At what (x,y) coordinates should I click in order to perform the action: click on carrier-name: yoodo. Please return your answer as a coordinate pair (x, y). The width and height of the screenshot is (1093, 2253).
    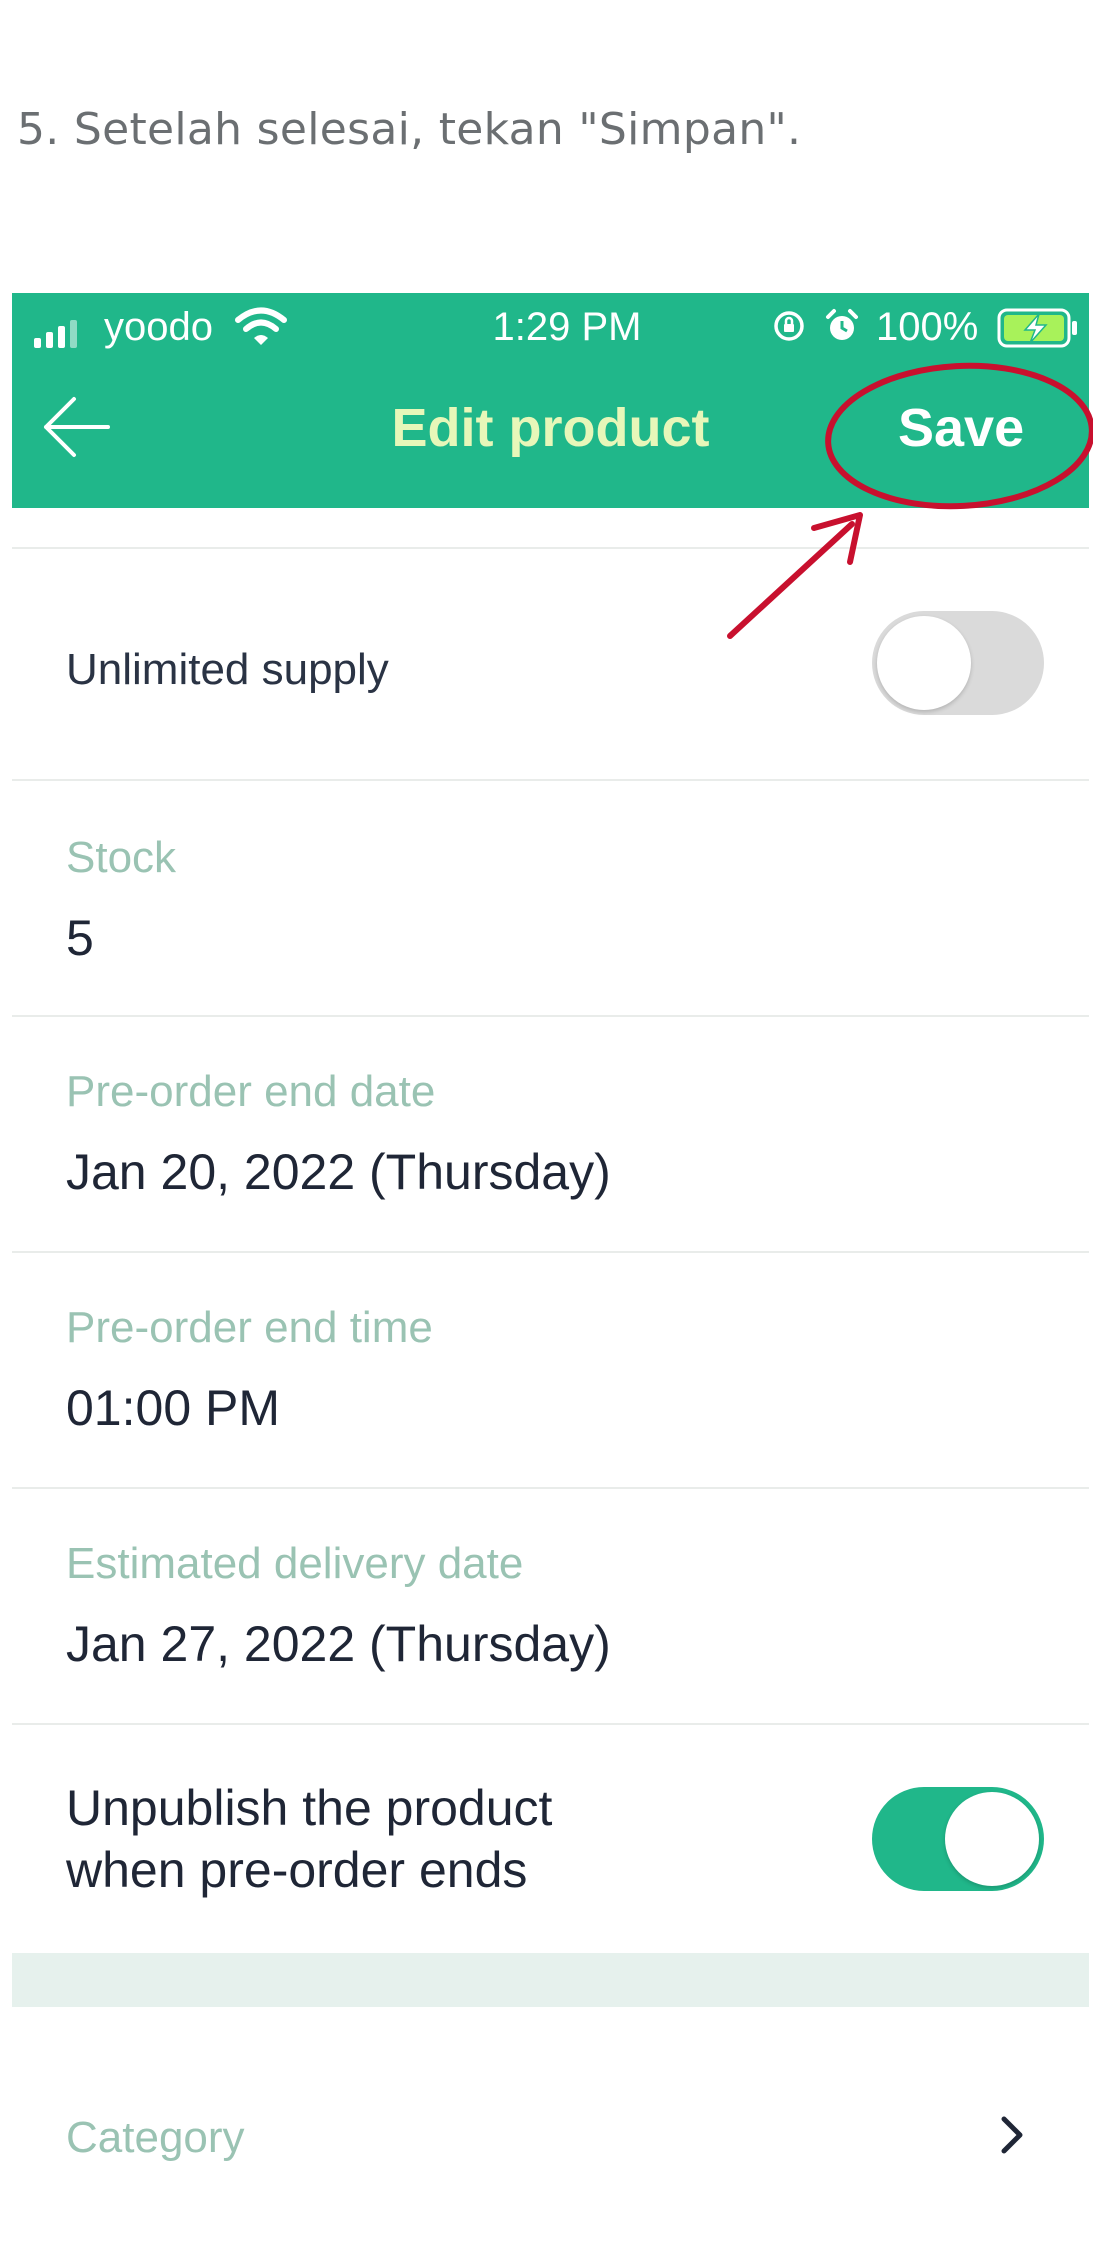
    Looking at the image, I should click on (158, 327).